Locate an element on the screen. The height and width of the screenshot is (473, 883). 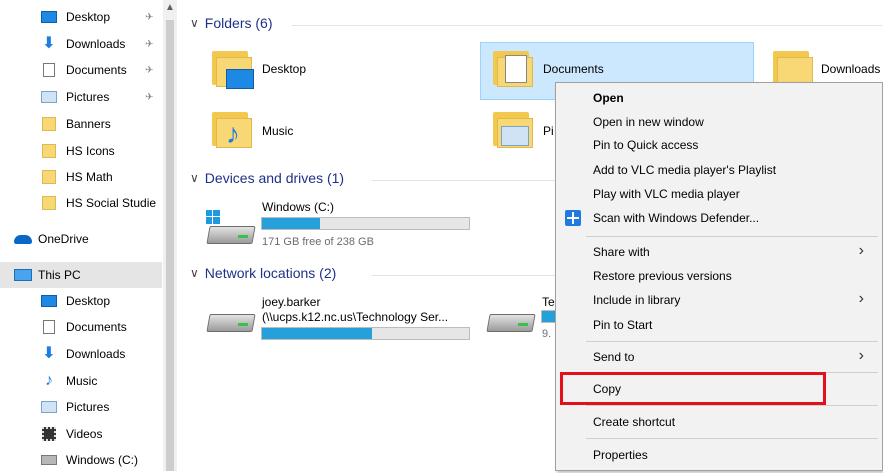
menu-item-include-library: Include in library › is located at coordinates (719, 300).